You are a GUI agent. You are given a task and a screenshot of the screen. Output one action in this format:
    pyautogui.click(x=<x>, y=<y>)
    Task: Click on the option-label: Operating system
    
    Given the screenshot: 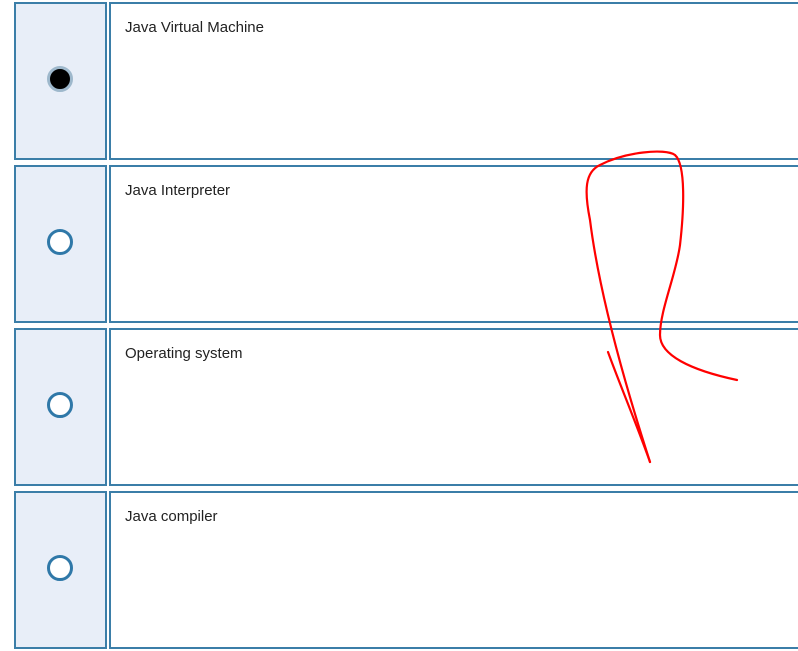 What is the action you would take?
    pyautogui.click(x=184, y=353)
    